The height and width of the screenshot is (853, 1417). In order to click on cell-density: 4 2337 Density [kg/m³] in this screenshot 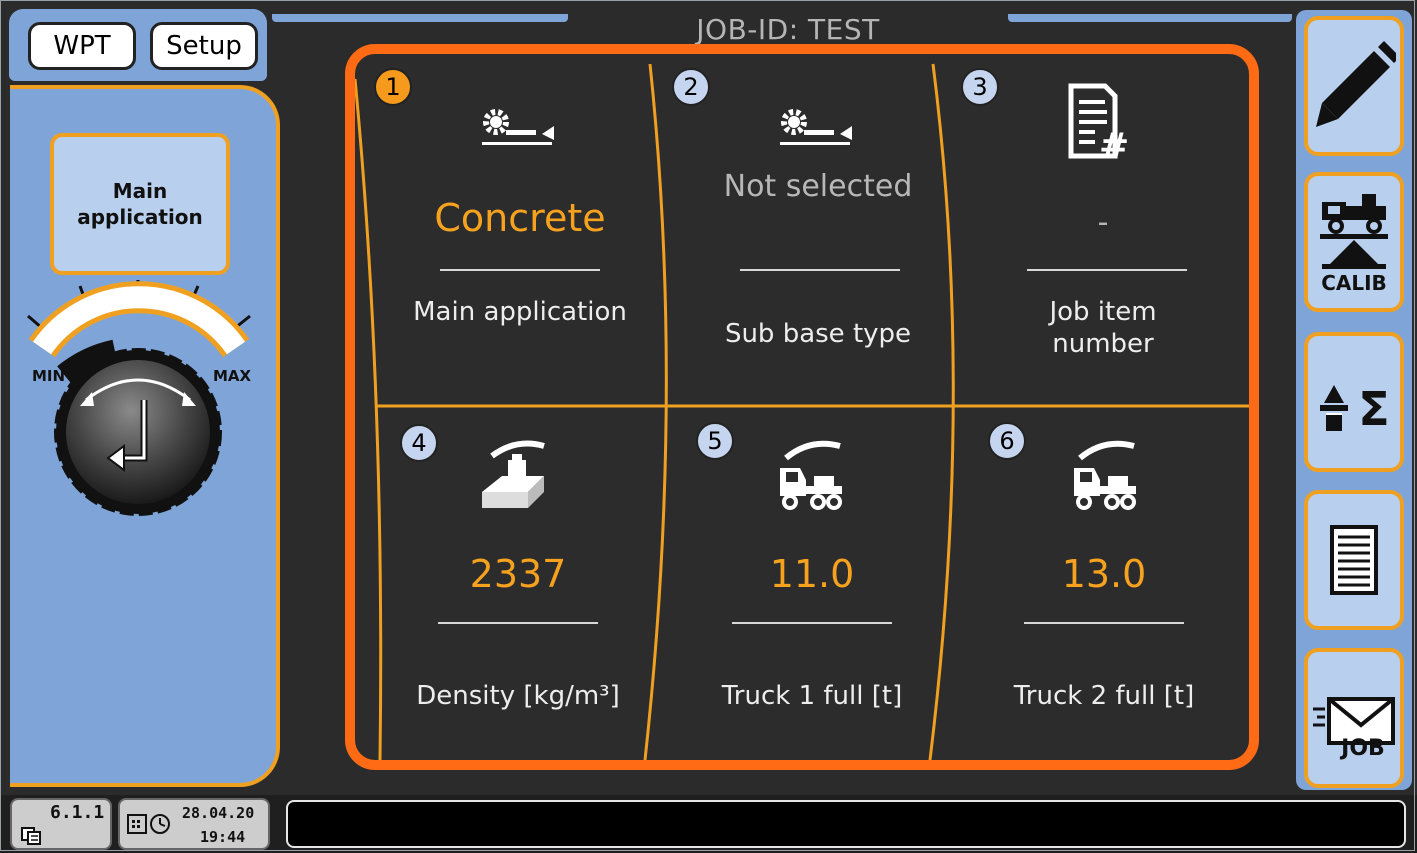, I will do `click(518, 582)`.